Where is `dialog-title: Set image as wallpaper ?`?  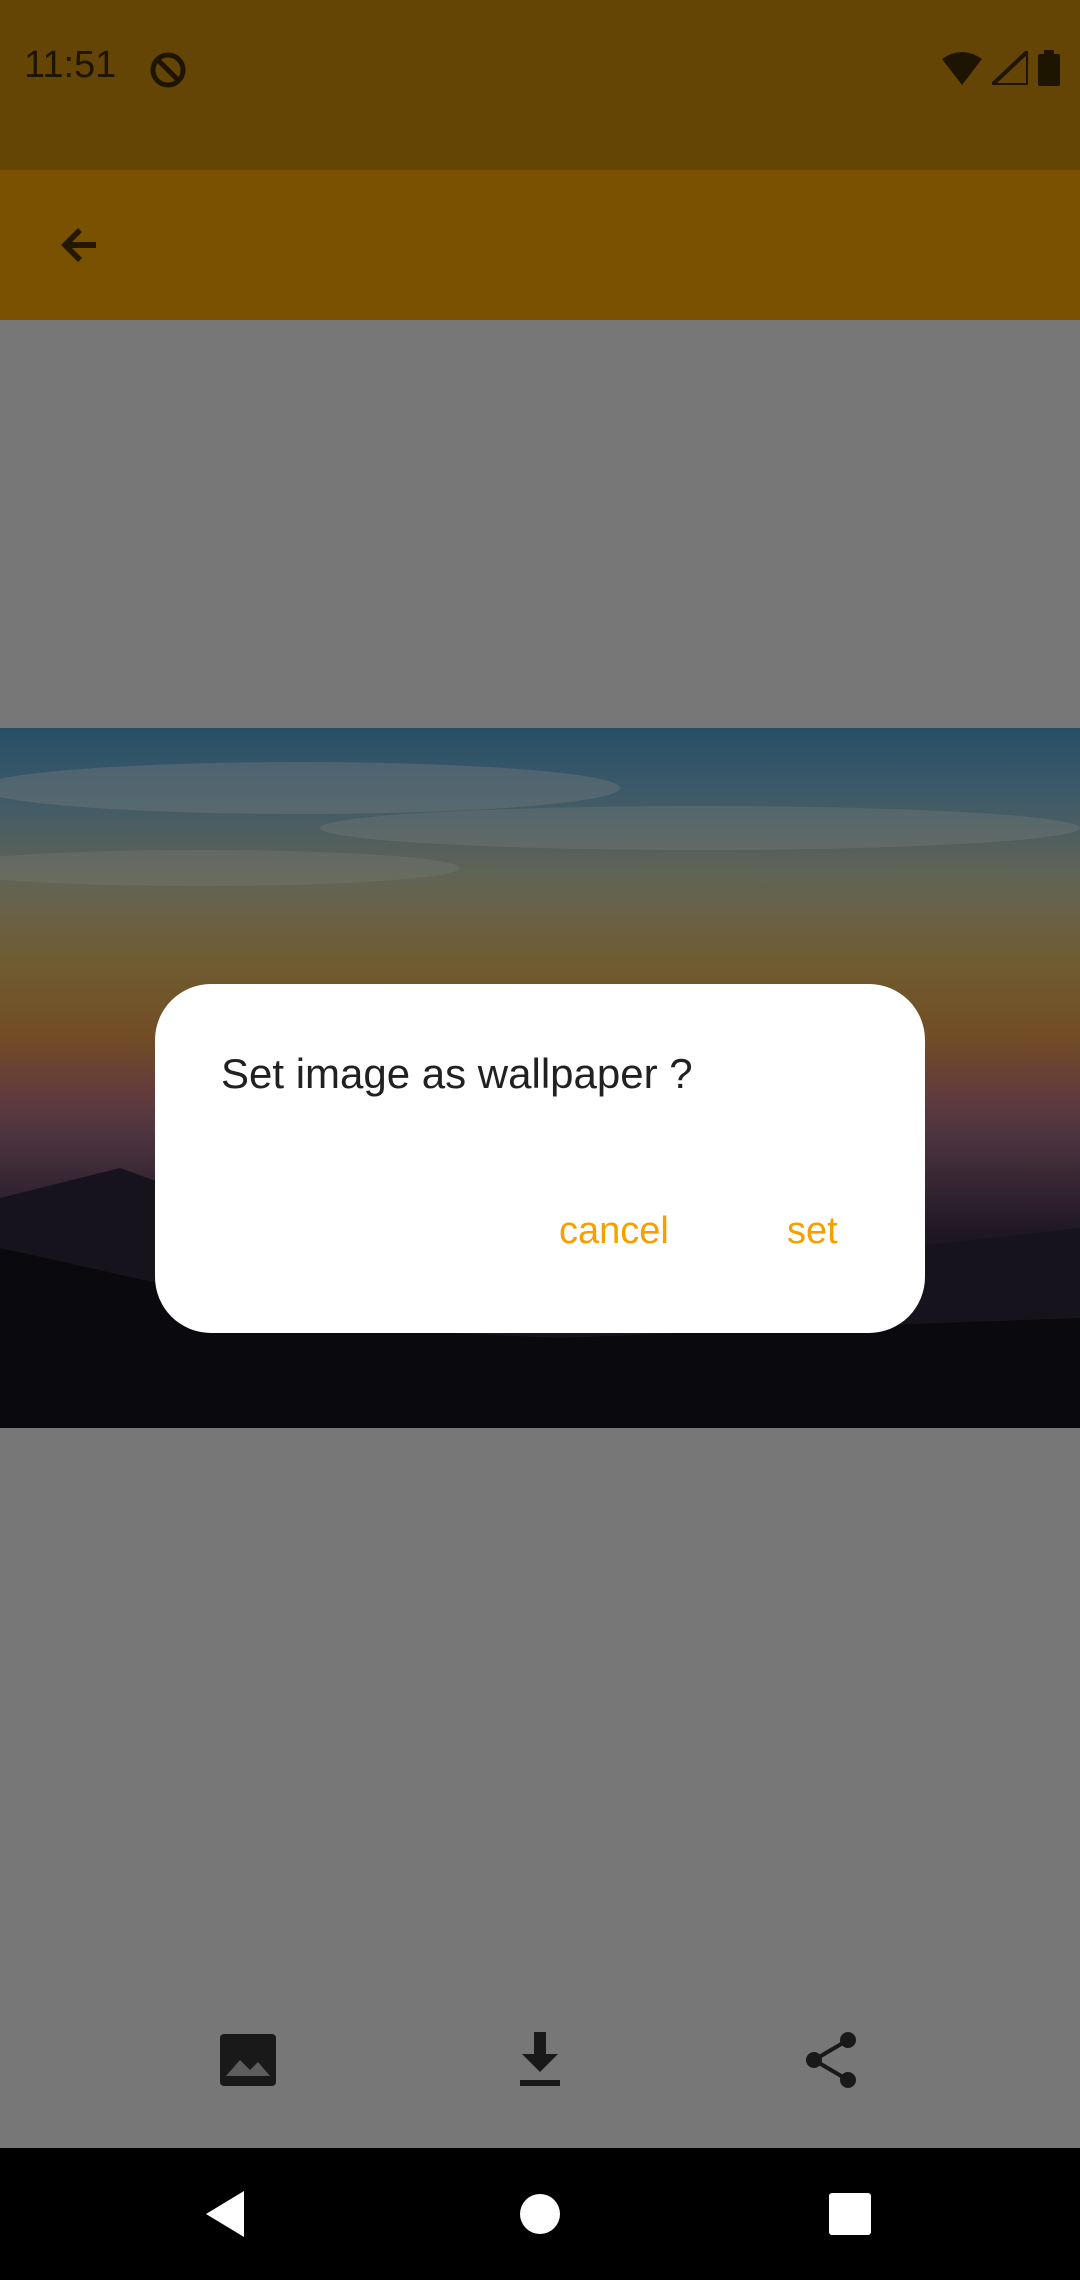
dialog-title: Set image as wallpaper ? is located at coordinates (457, 1073).